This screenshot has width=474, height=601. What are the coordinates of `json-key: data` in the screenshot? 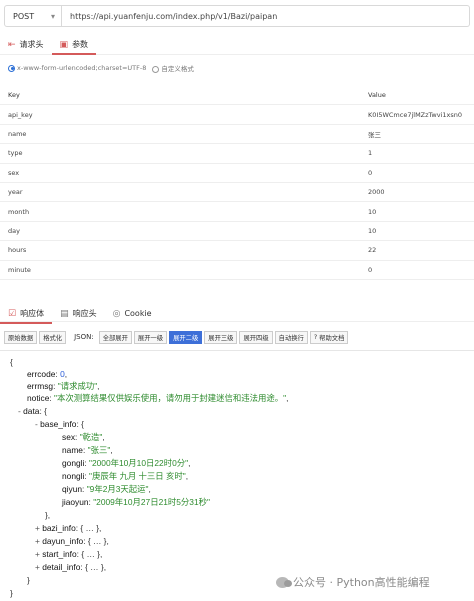 It's located at (31, 411).